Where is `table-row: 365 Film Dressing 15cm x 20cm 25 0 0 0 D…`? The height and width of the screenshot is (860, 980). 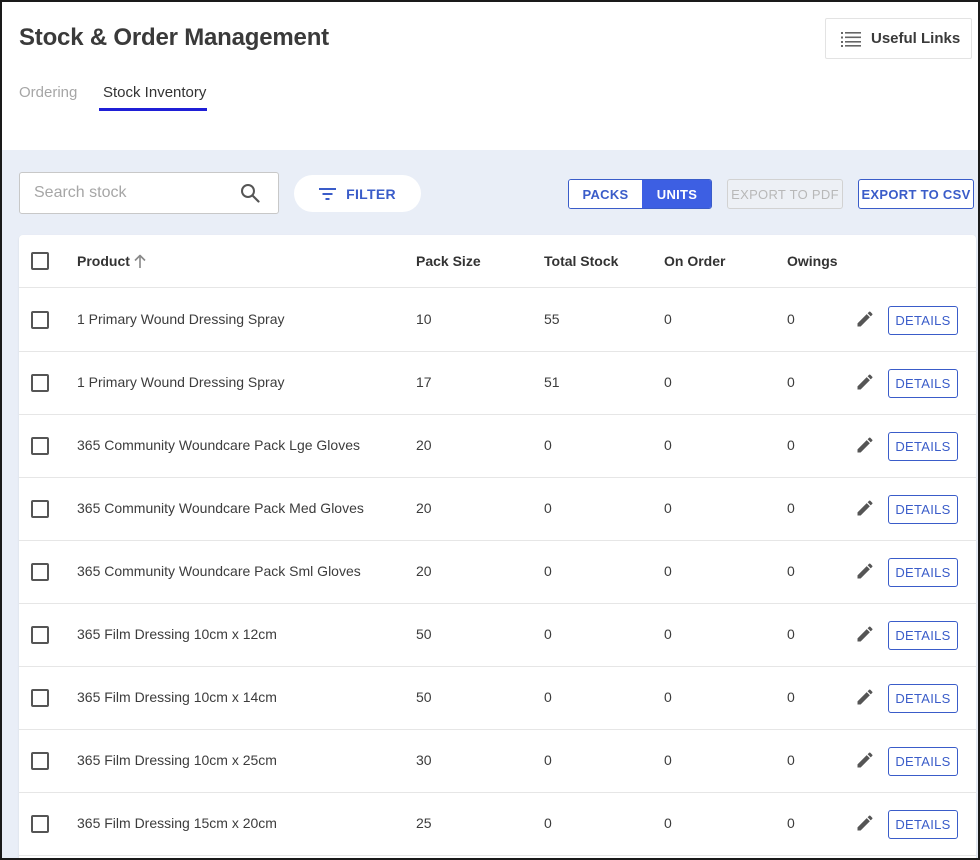 table-row: 365 Film Dressing 15cm x 20cm 25 0 0 0 D… is located at coordinates (497, 824).